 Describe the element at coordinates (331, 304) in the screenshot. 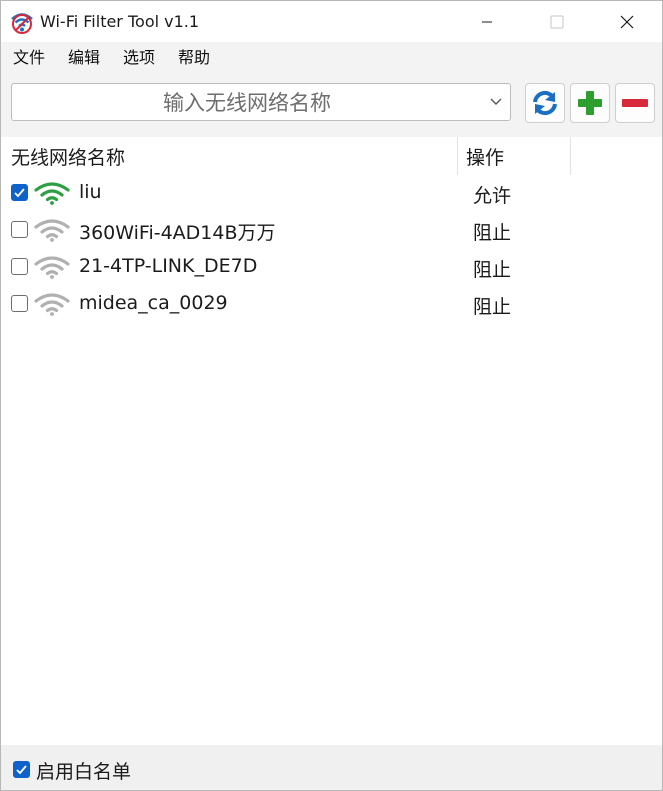

I see `list-item: midea_ca_0029 阻止` at that location.